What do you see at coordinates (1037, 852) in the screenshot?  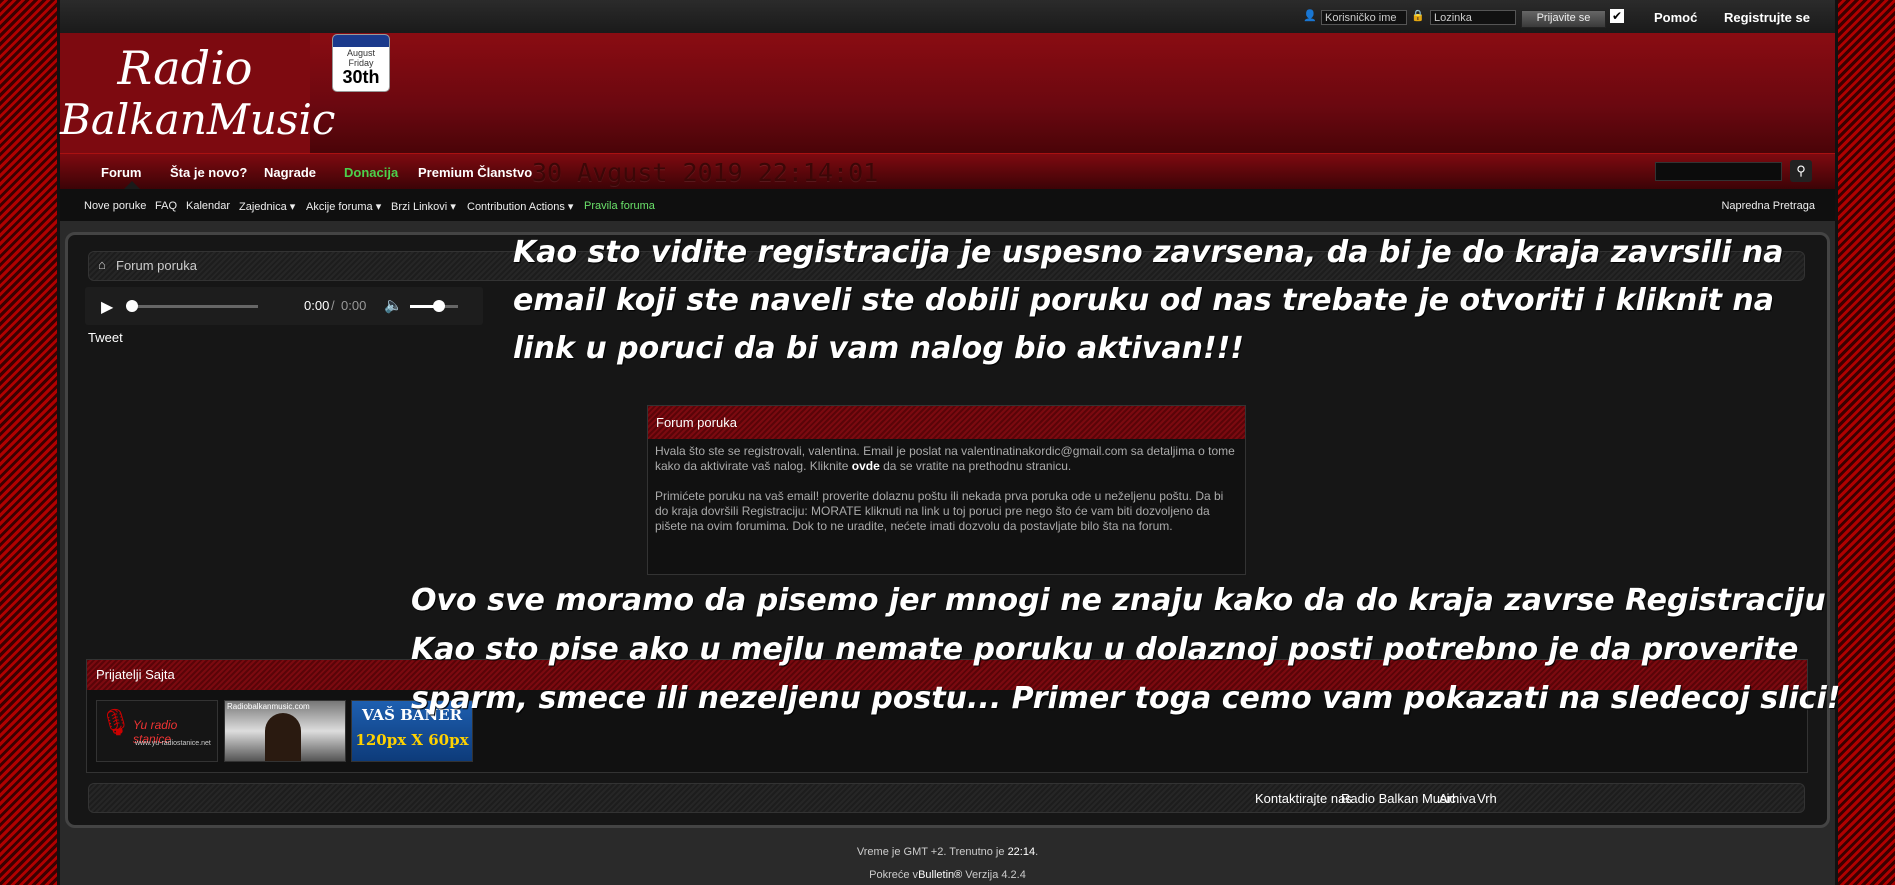 I see `server-time-suffix: .` at bounding box center [1037, 852].